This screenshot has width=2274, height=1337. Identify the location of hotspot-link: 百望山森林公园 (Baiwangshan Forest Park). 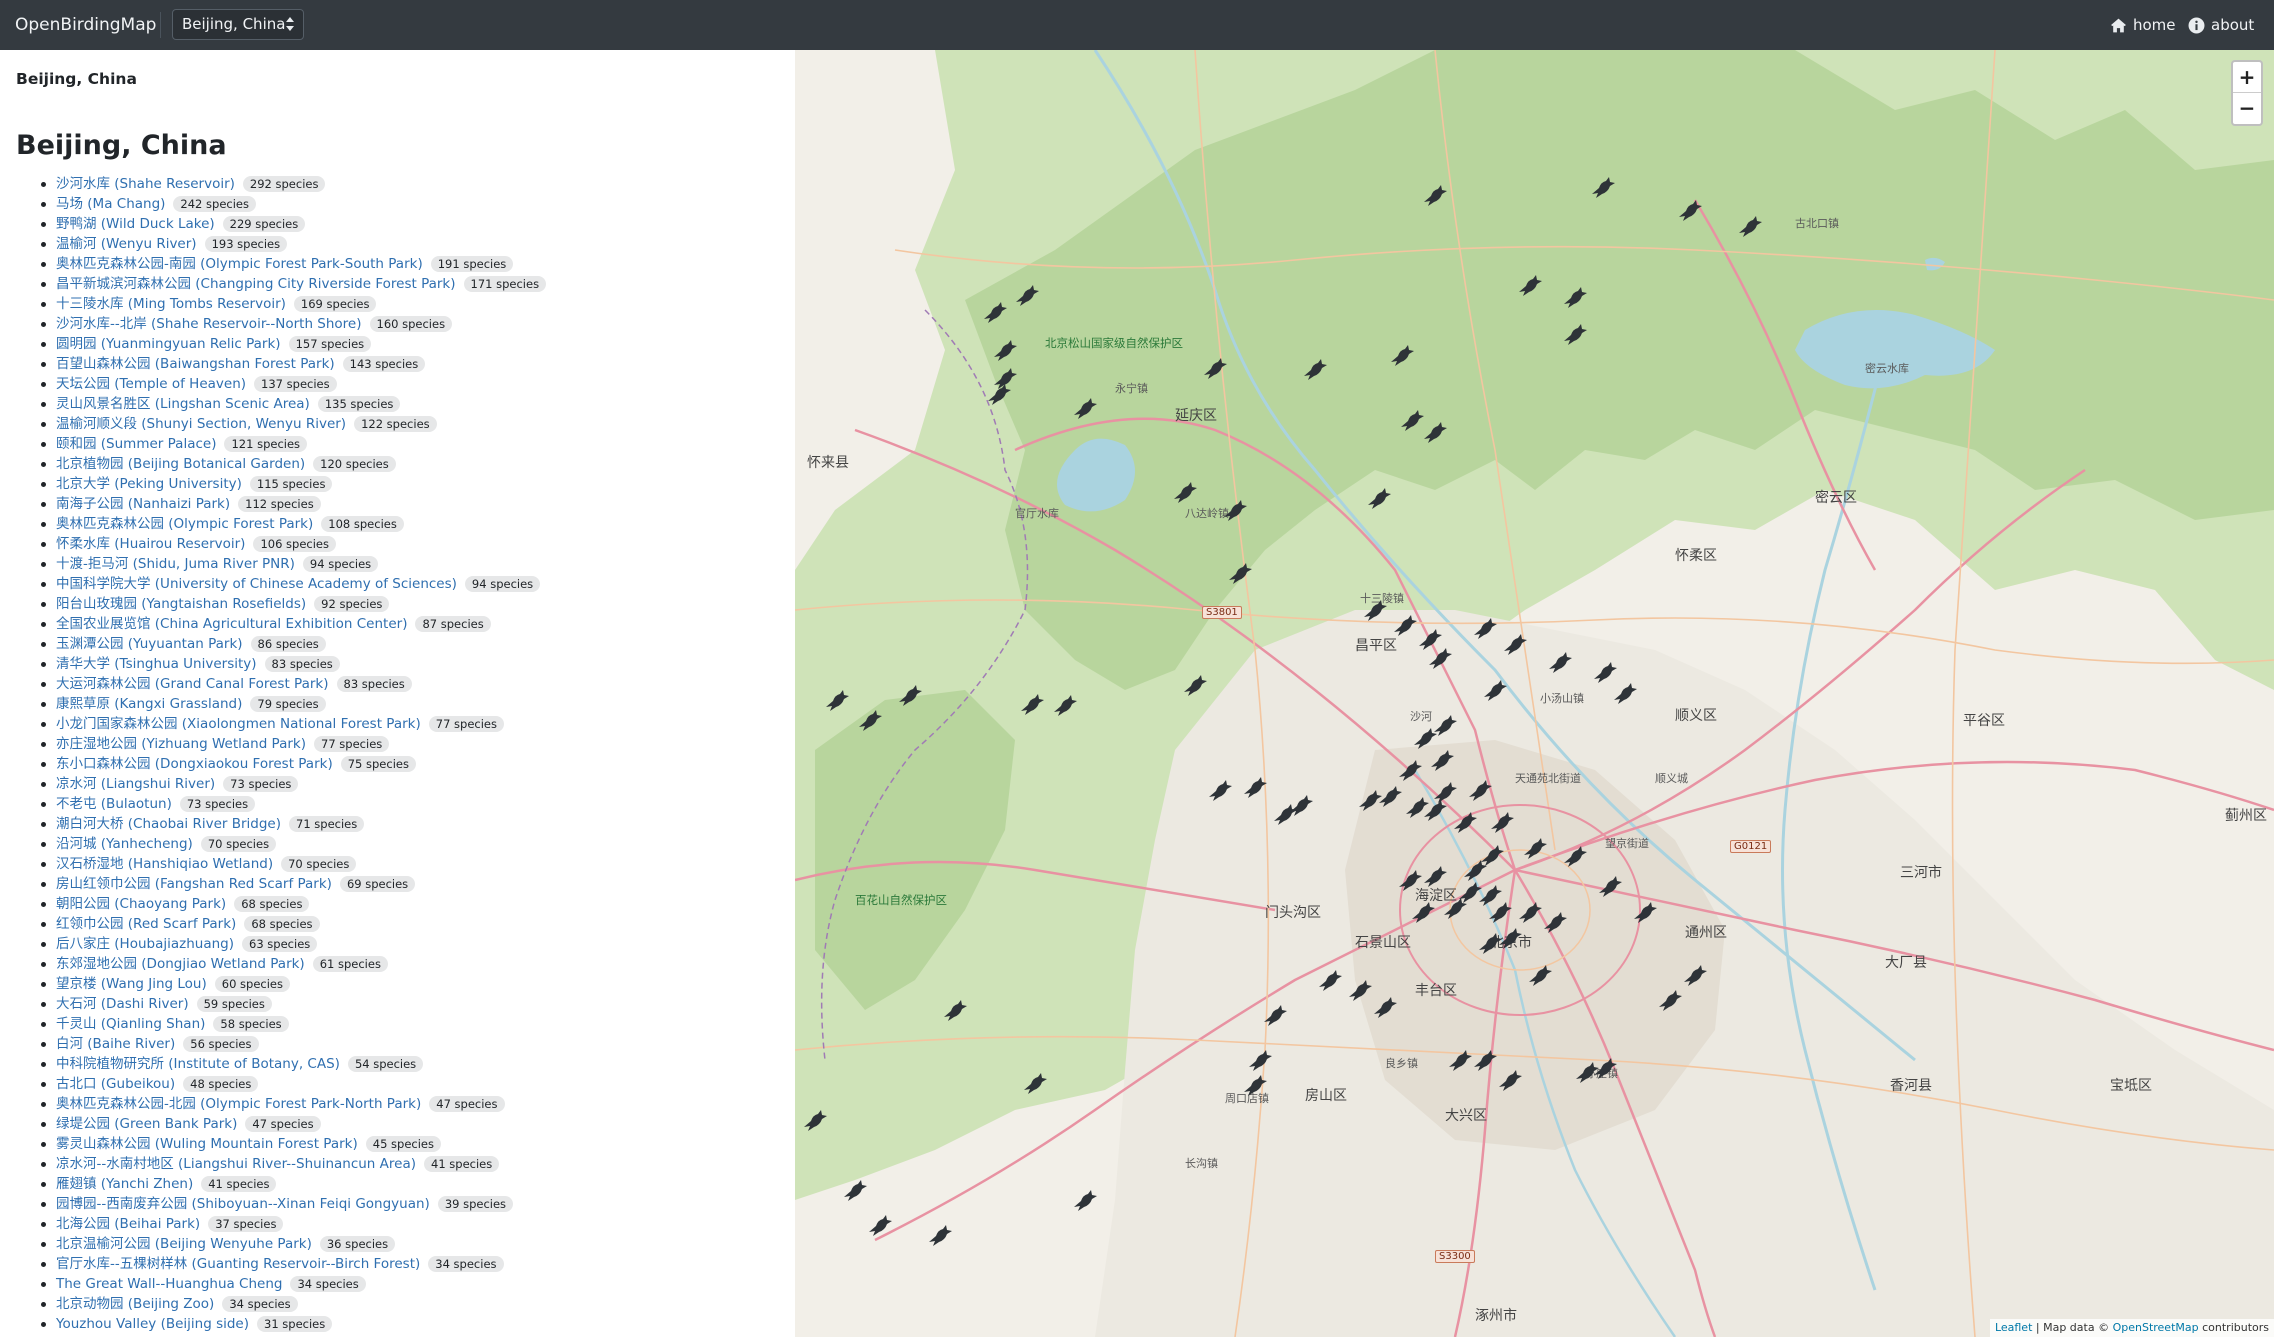
(195, 364).